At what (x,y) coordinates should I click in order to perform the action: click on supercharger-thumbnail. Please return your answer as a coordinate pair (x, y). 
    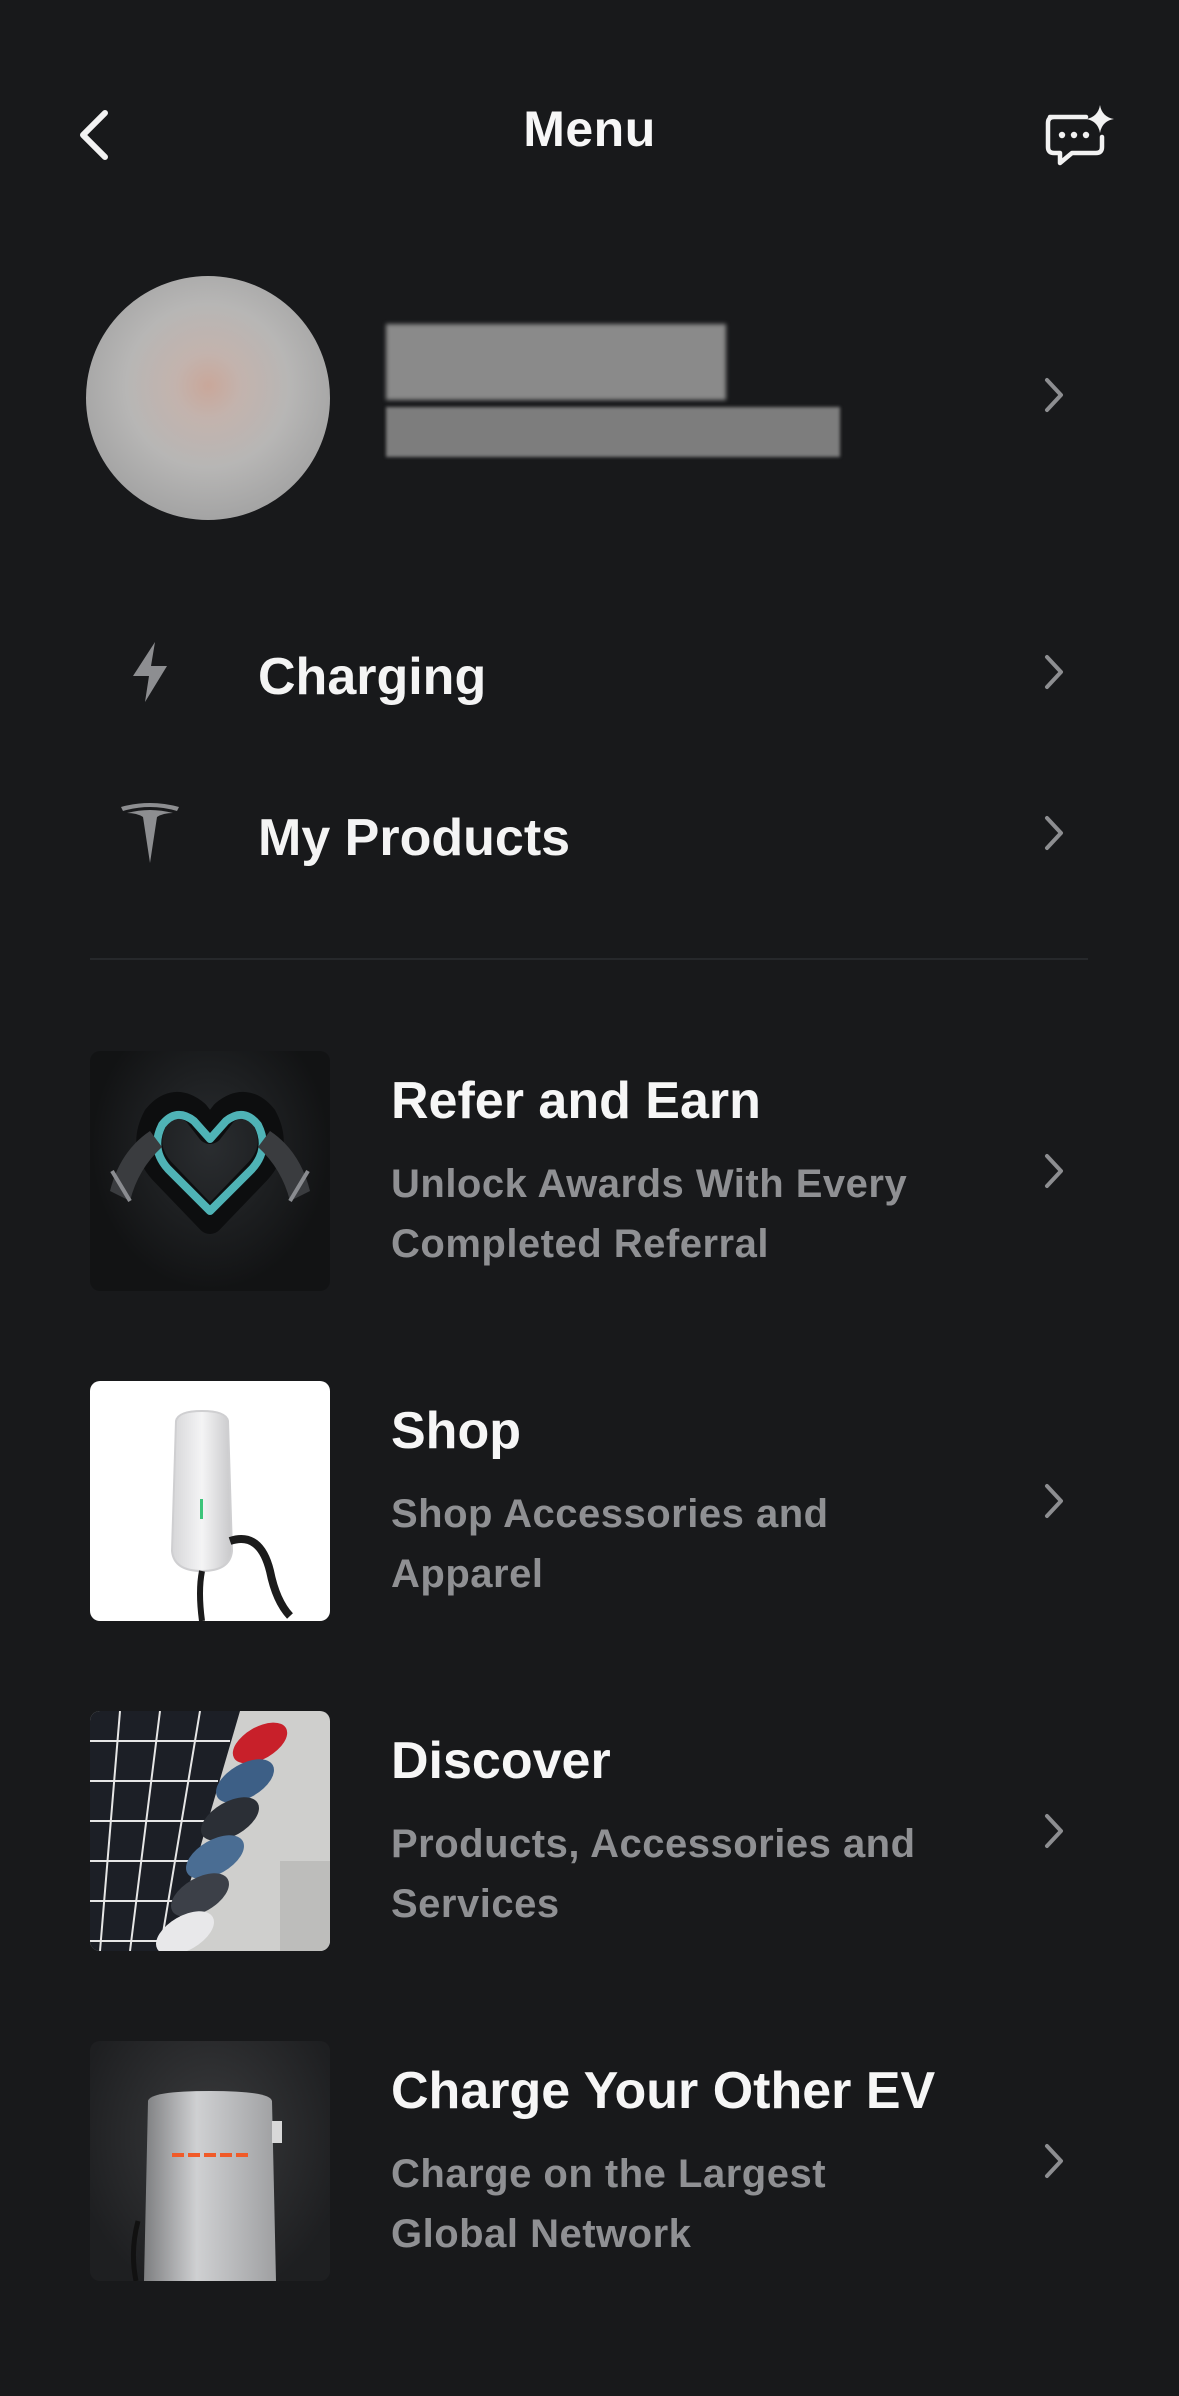
    Looking at the image, I should click on (210, 2161).